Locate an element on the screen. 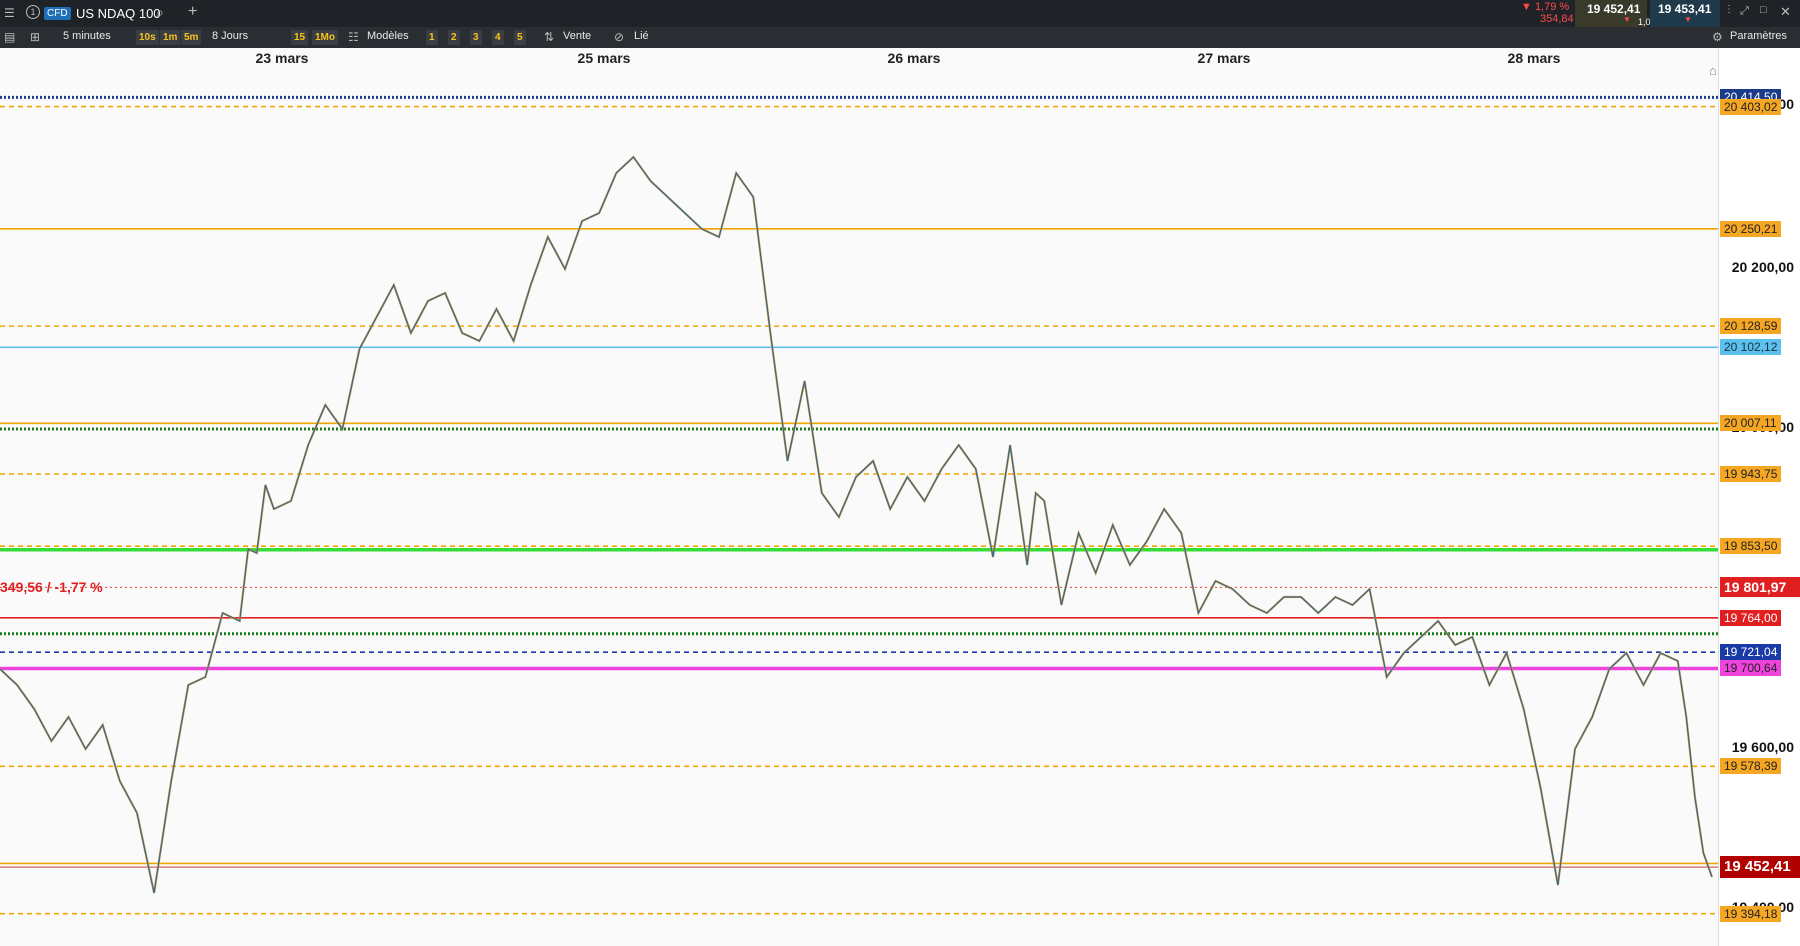 This screenshot has height=946, width=1800. home-icon: ⌂ is located at coordinates (1713, 70).